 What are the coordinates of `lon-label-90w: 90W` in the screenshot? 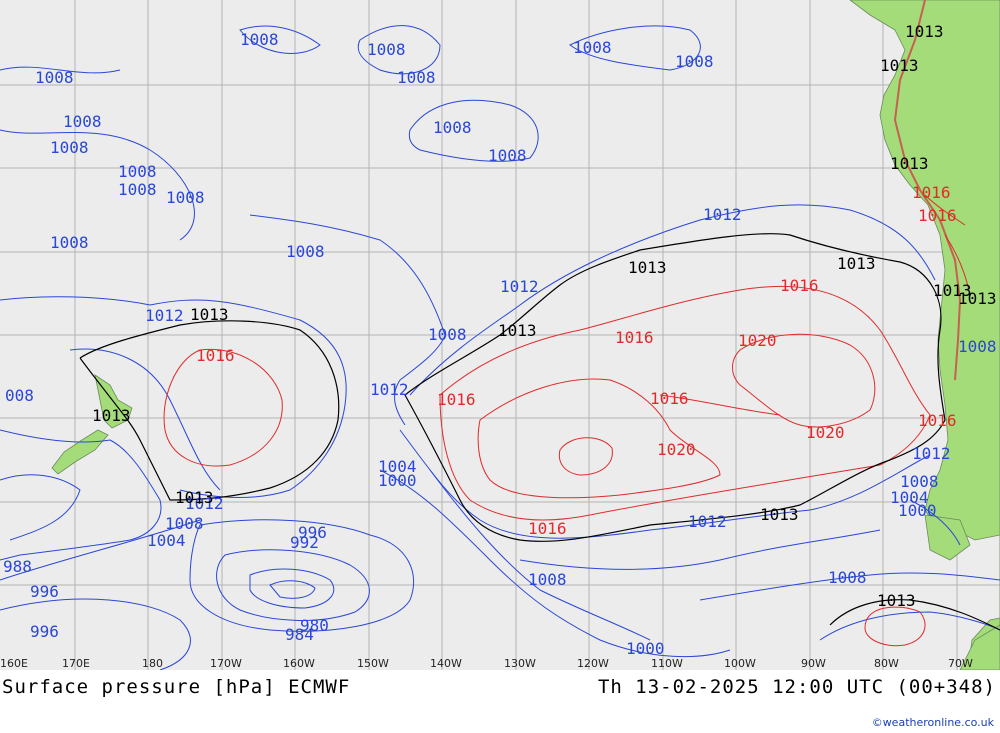 It's located at (813, 663).